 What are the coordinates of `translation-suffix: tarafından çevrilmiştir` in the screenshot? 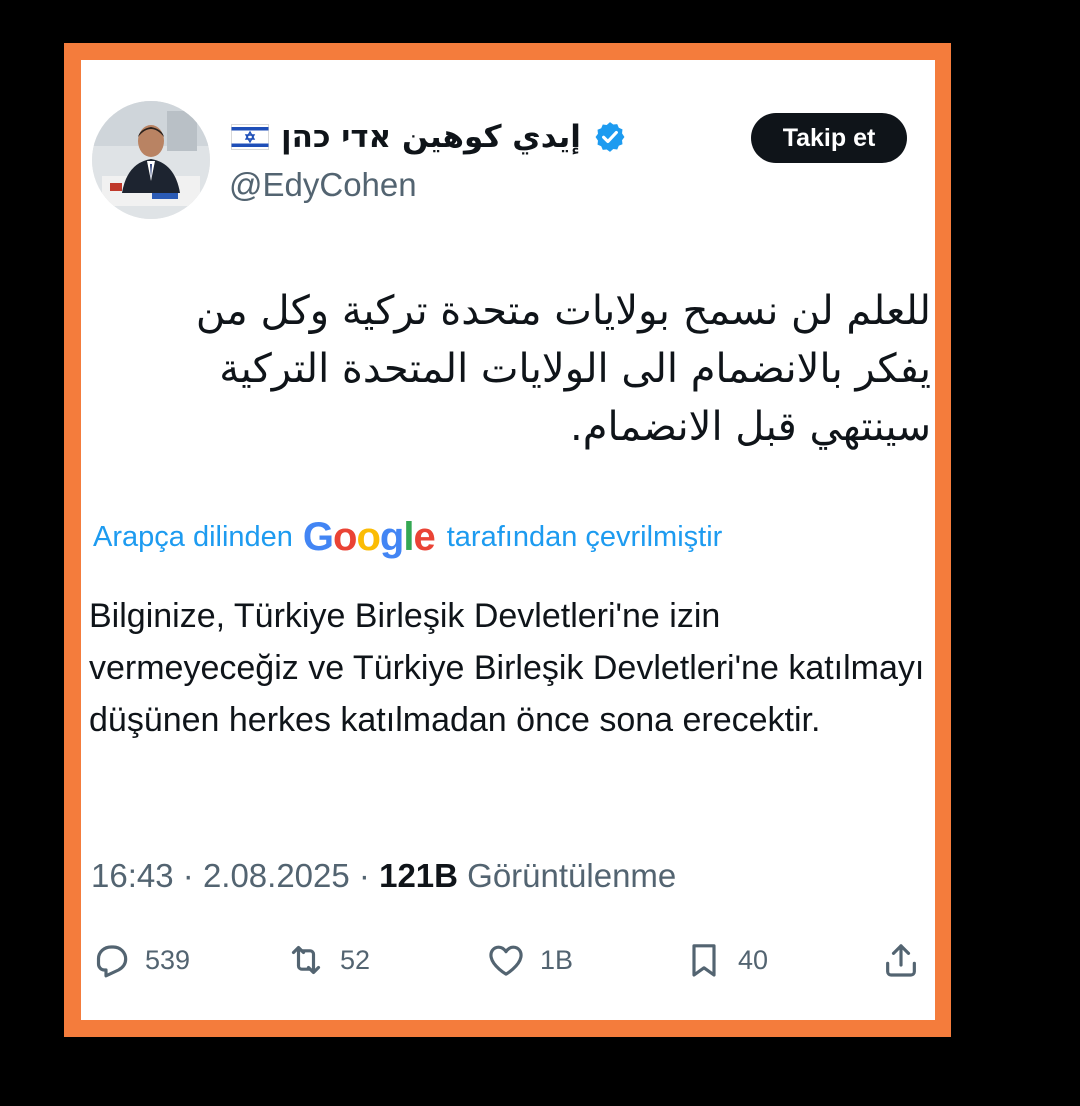 It's located at (584, 536).